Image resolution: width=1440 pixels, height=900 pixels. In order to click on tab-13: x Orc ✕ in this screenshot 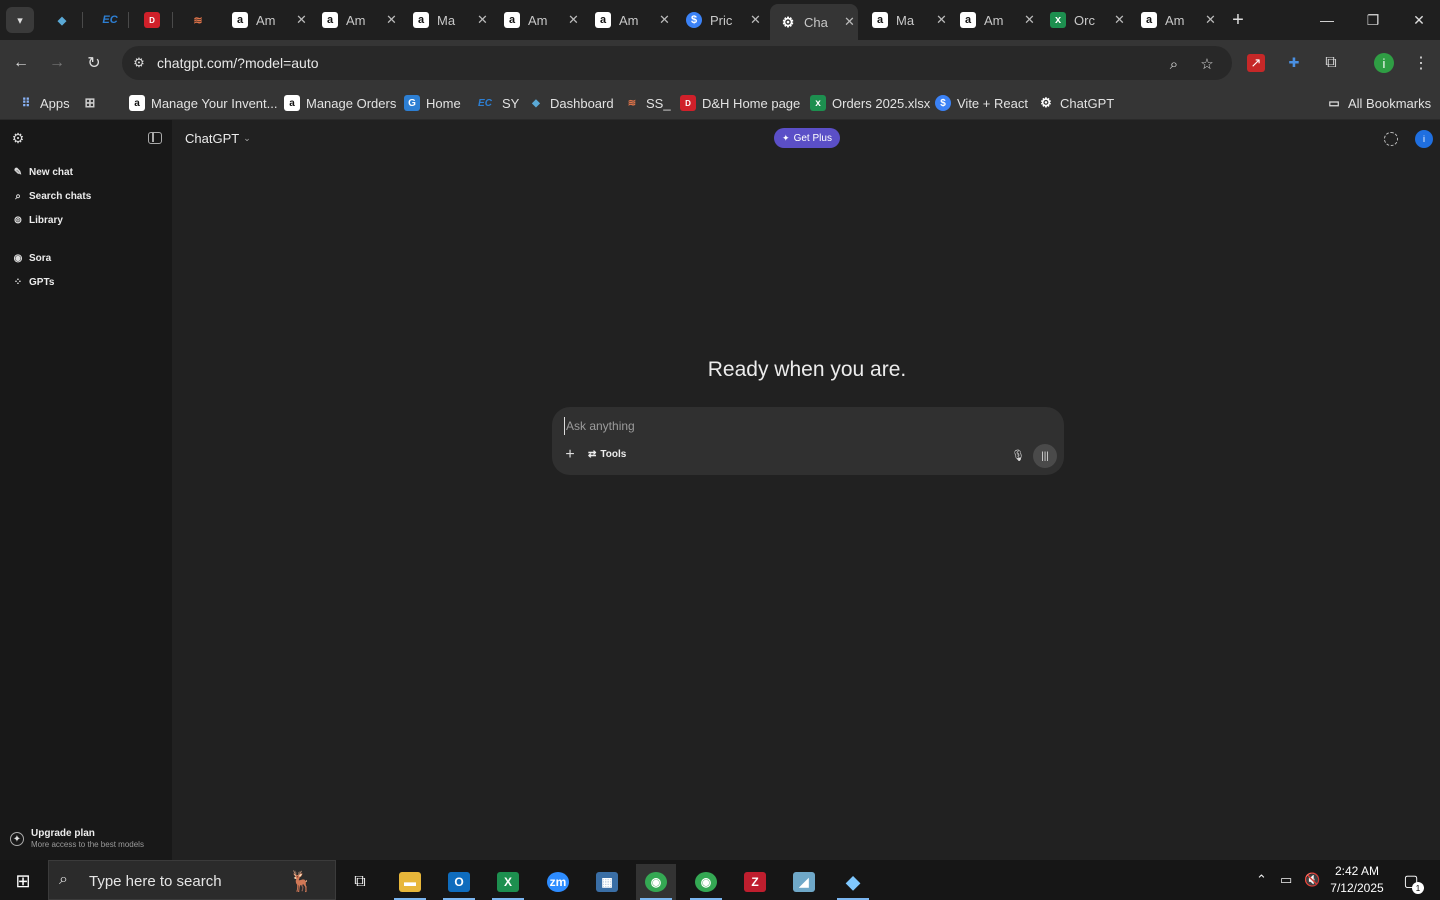, I will do `click(1082, 20)`.